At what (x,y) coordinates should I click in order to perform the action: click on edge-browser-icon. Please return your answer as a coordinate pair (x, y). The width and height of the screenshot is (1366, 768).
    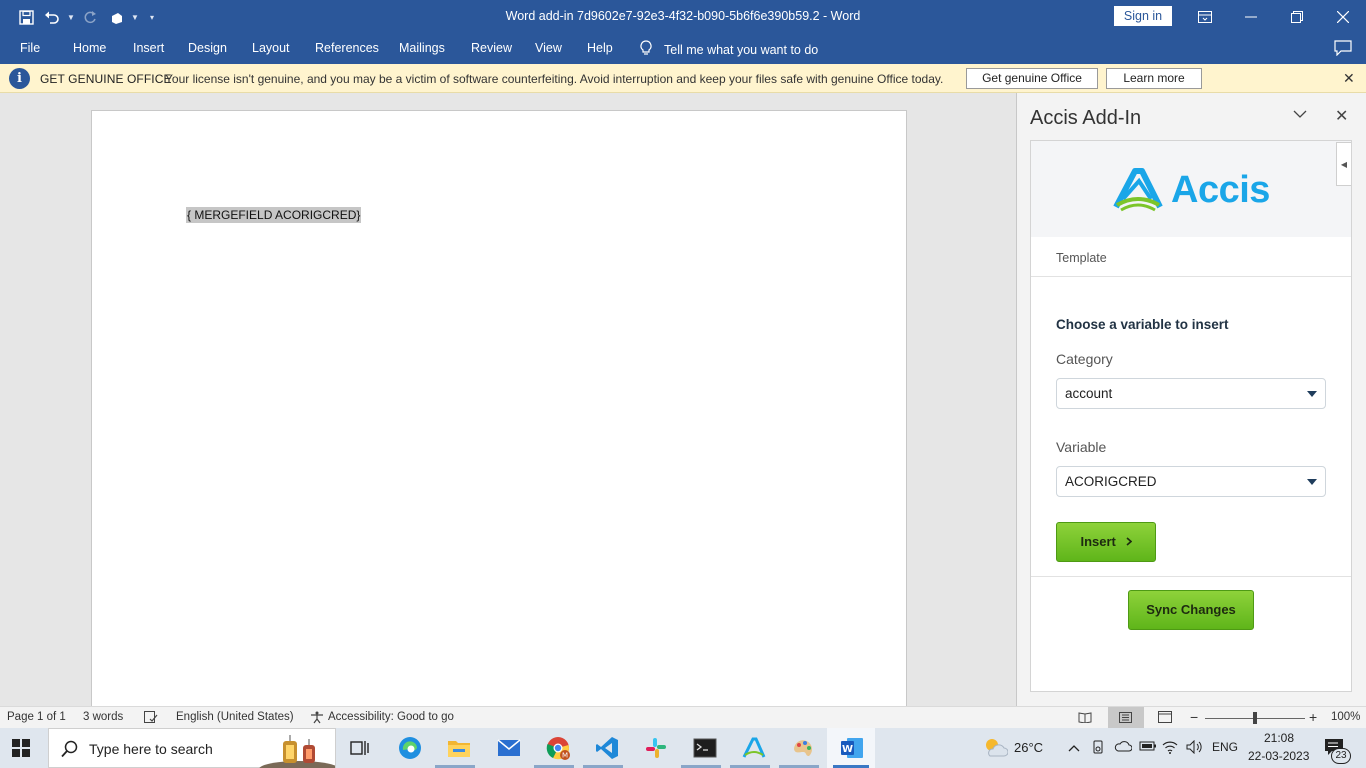
    Looking at the image, I should click on (410, 748).